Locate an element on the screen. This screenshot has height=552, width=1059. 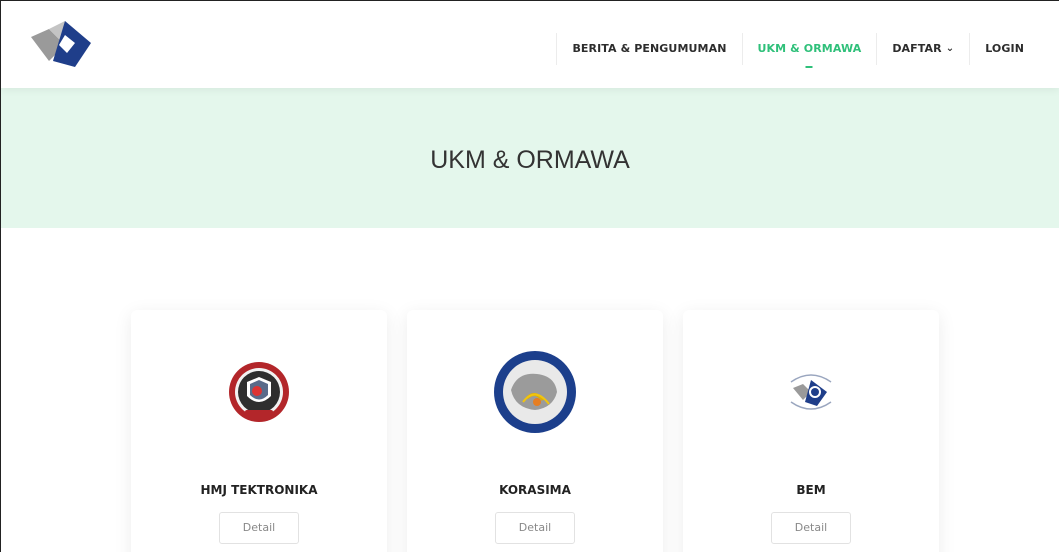
nav-label: LOGIN is located at coordinates (1004, 48).